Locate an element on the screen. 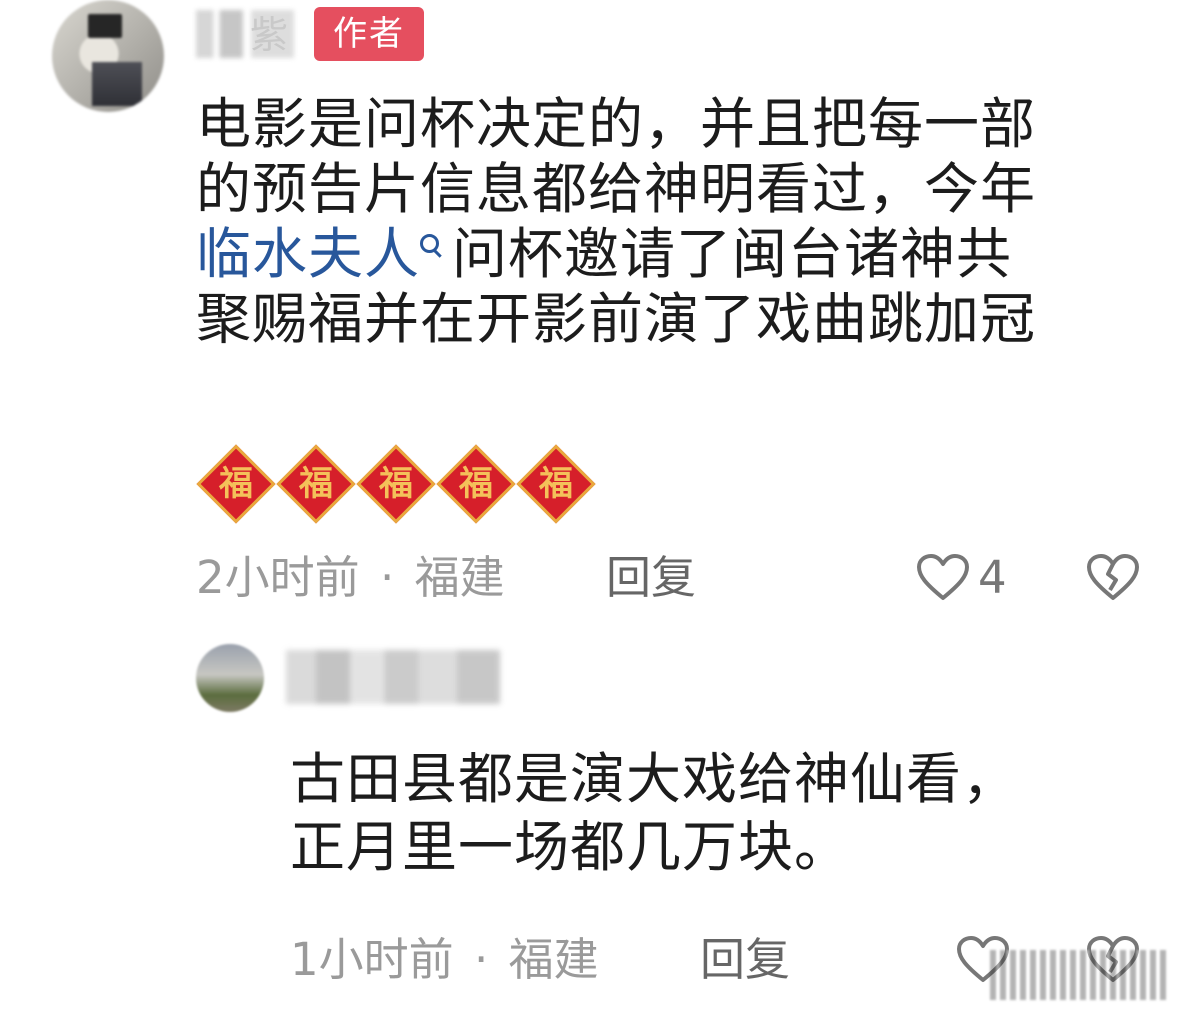 This screenshot has height=1014, width=1200. comment-location: 福建 is located at coordinates (459, 577).